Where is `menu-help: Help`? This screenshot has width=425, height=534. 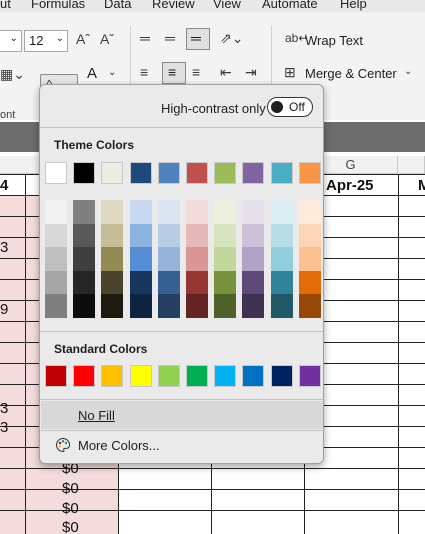 menu-help: Help is located at coordinates (353, 5).